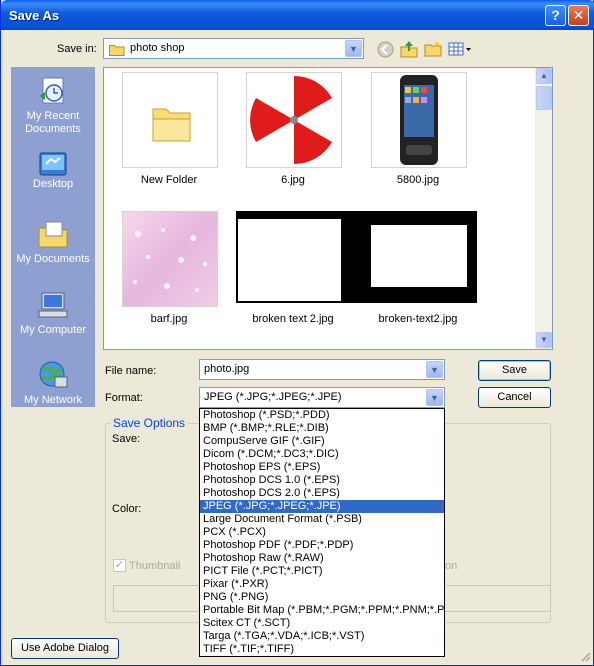 The width and height of the screenshot is (594, 666). I want to click on resize-grip-icon, so click(585, 656).